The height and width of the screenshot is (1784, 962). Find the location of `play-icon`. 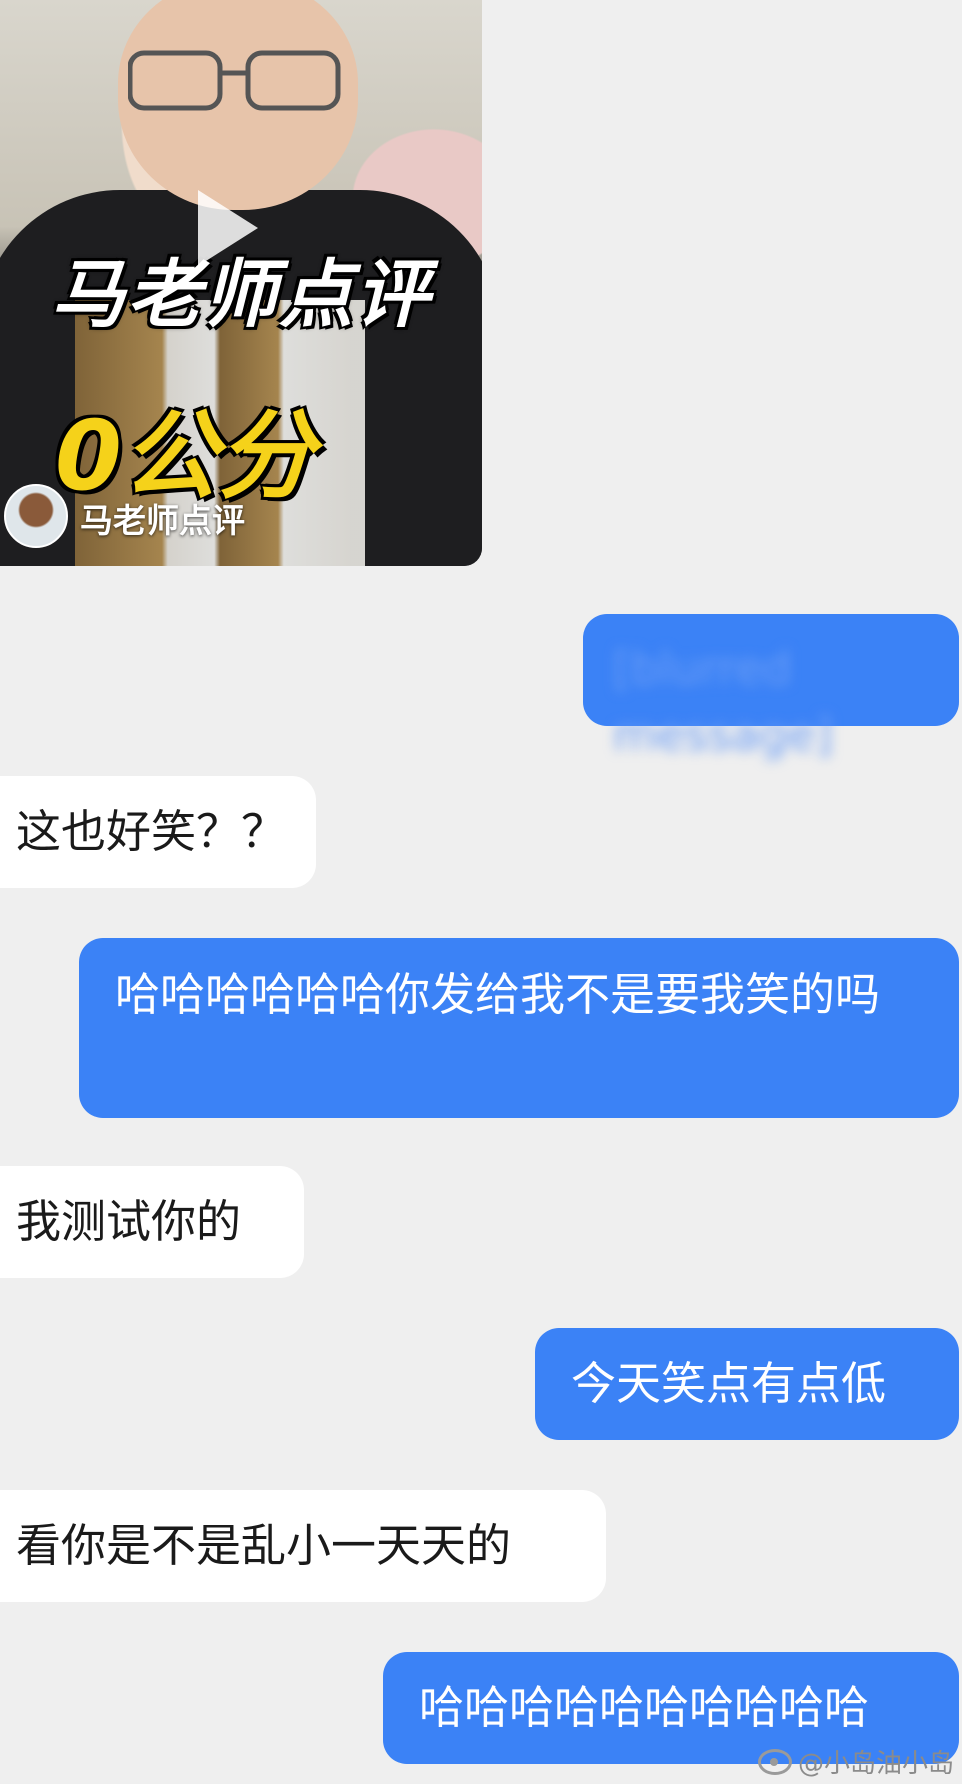

play-icon is located at coordinates (228, 228).